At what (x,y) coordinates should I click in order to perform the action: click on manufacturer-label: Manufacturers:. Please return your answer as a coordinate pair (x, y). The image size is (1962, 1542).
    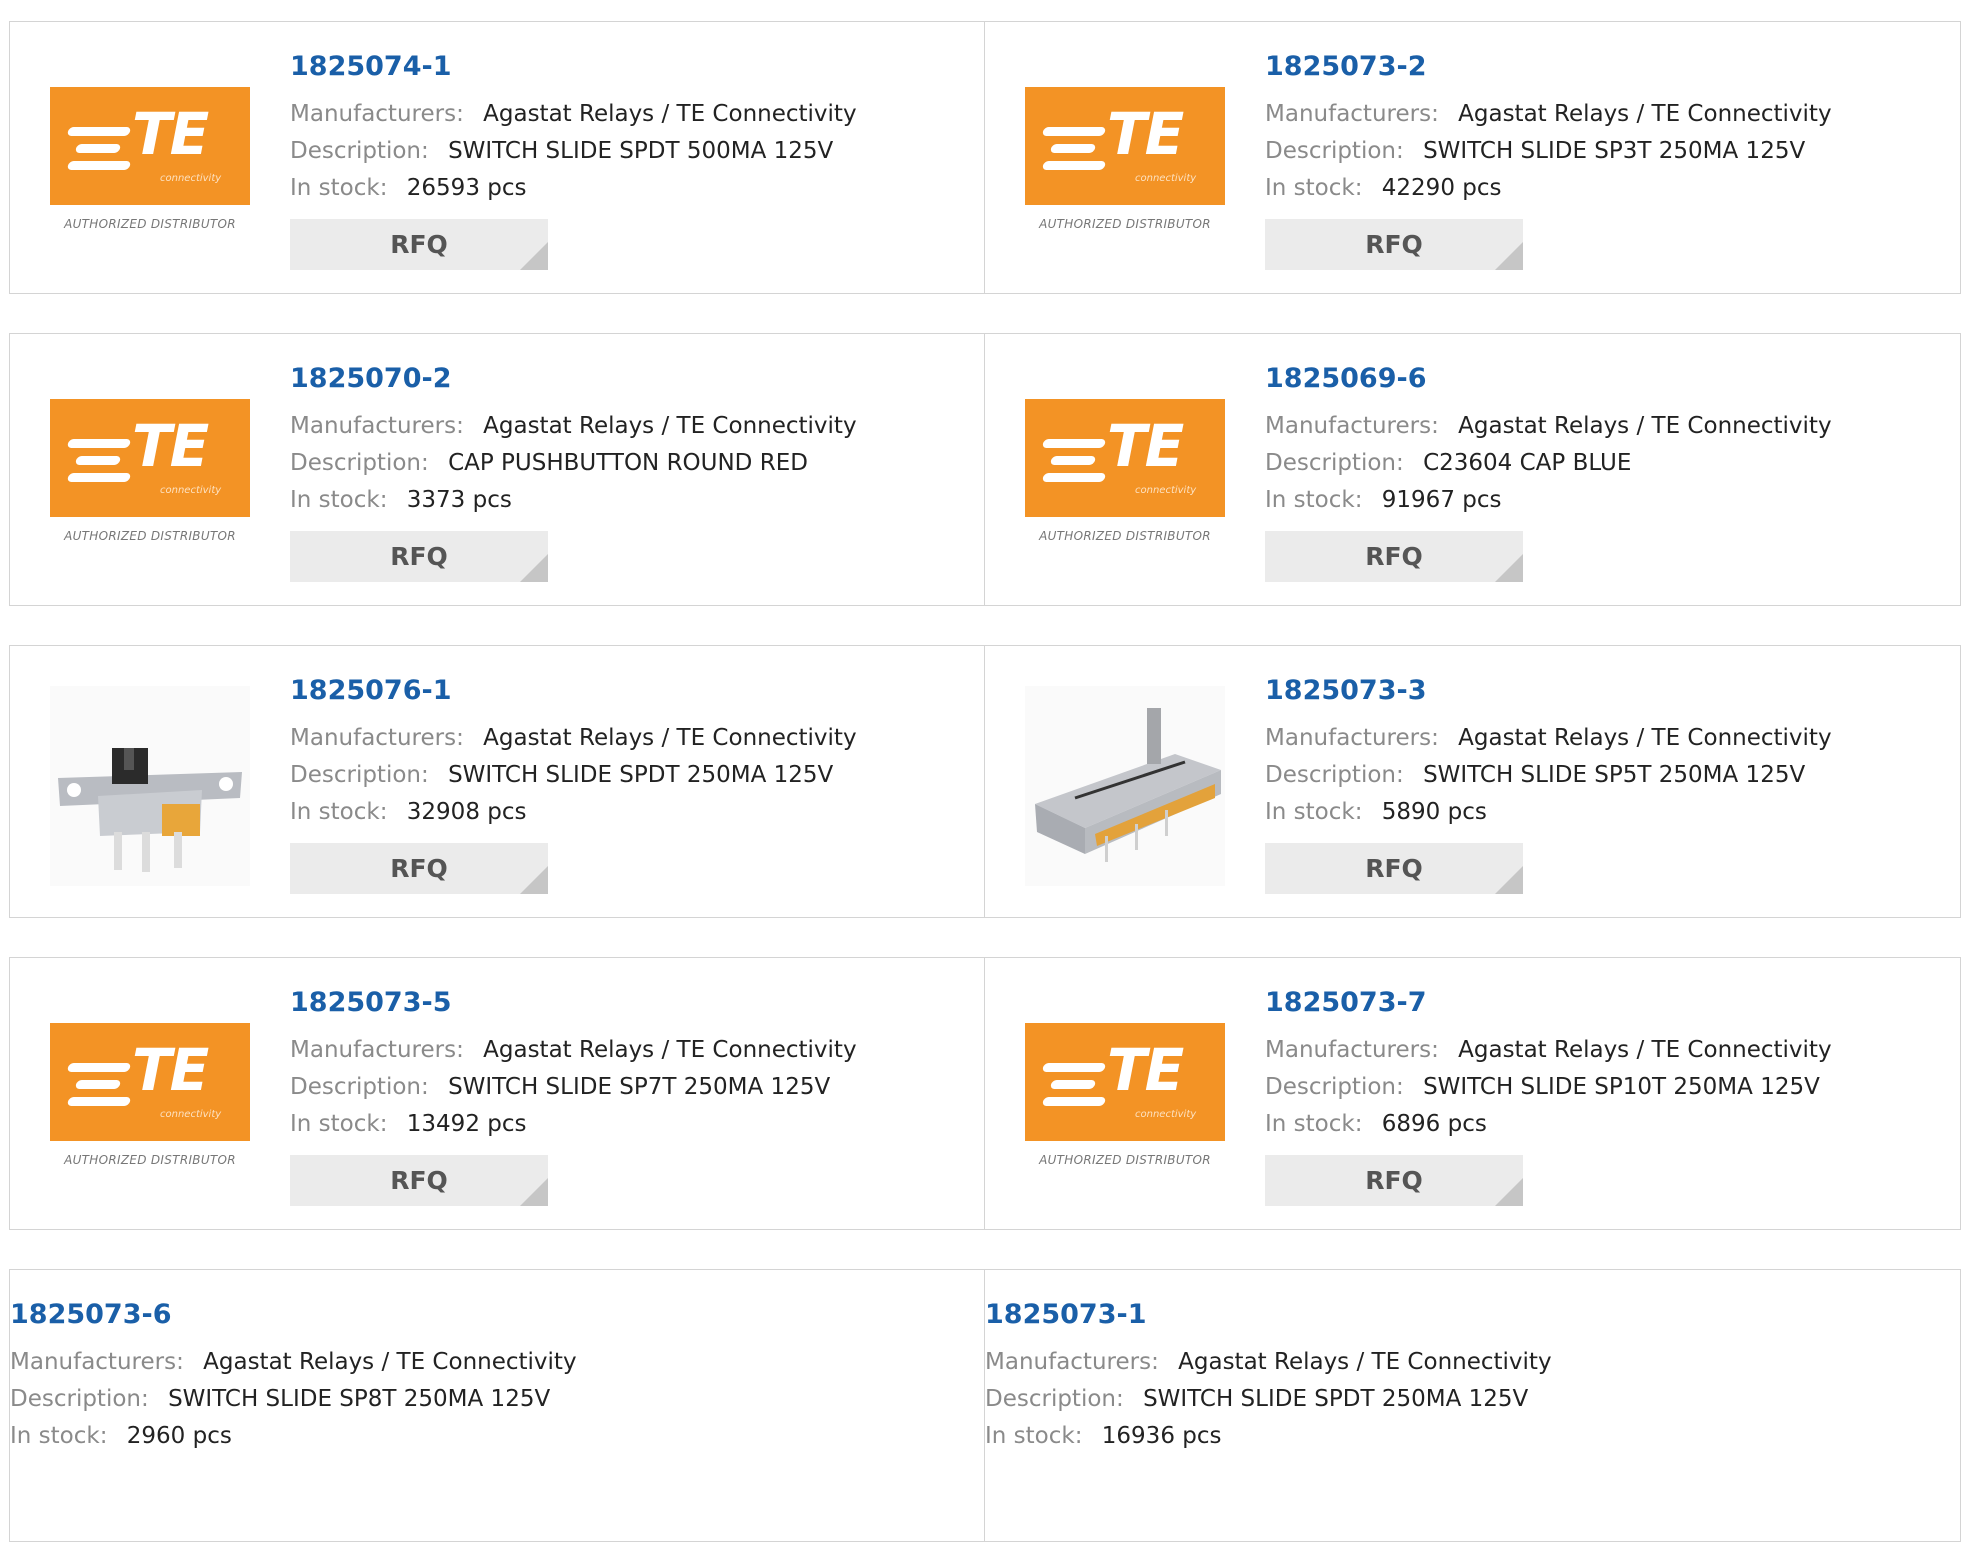
    Looking at the image, I should click on (1072, 1361).